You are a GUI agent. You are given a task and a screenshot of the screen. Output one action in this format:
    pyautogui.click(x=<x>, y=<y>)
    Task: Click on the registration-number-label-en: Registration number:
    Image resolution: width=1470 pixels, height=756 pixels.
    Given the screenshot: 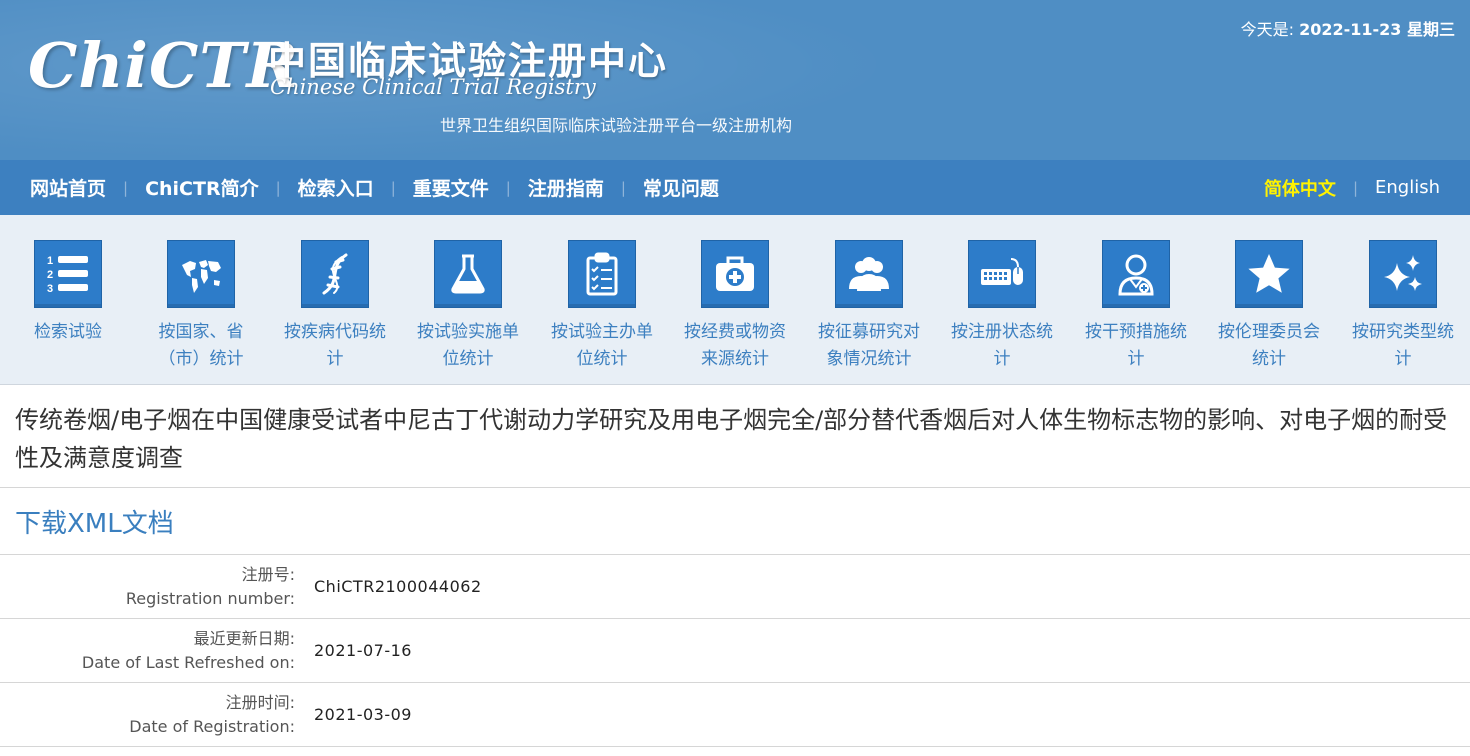 What is the action you would take?
    pyautogui.click(x=210, y=598)
    